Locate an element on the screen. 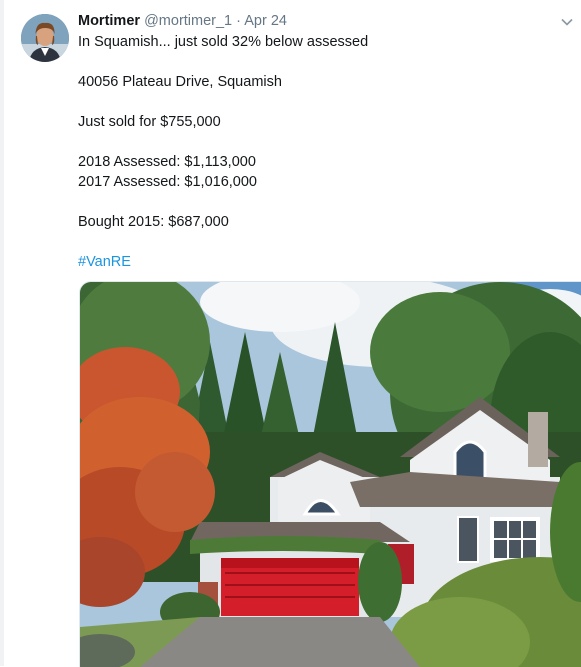  hashtag-link: #VanRE is located at coordinates (104, 262).